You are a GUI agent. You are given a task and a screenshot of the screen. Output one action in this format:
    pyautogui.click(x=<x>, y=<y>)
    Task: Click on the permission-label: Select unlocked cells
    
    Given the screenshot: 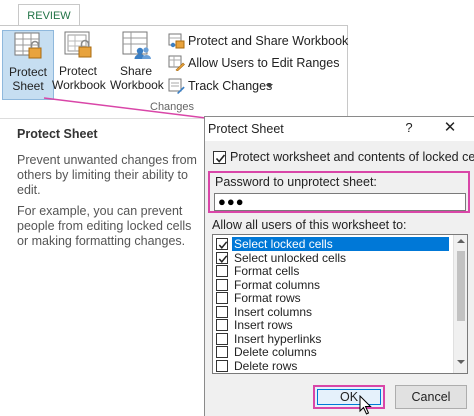 What is the action you would take?
    pyautogui.click(x=290, y=257)
    